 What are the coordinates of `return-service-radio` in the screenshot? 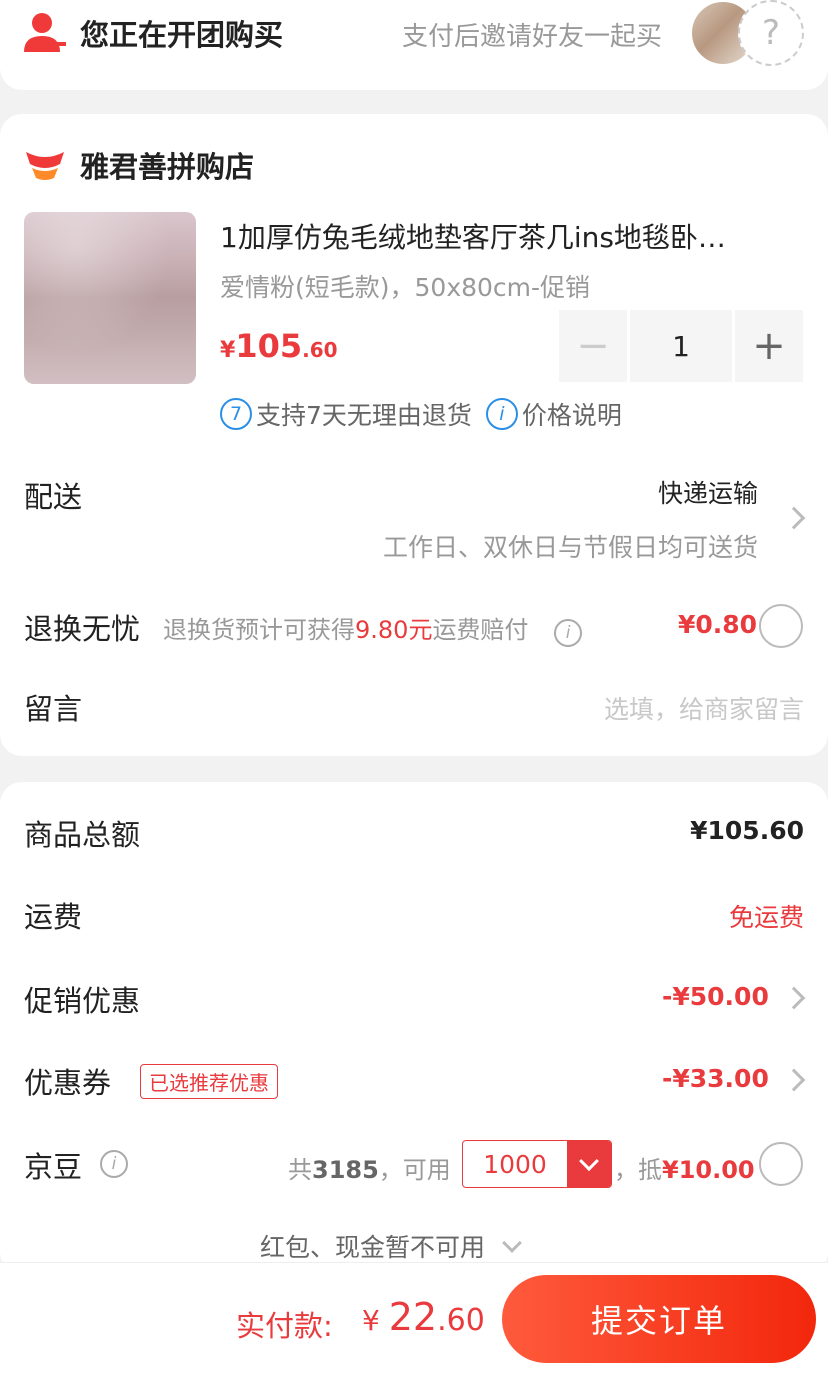 It's located at (781, 626).